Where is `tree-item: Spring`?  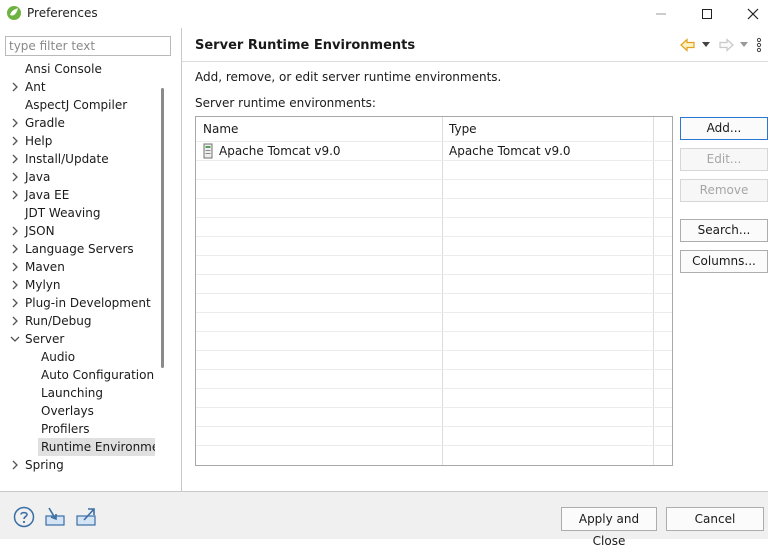 tree-item: Spring is located at coordinates (80, 465).